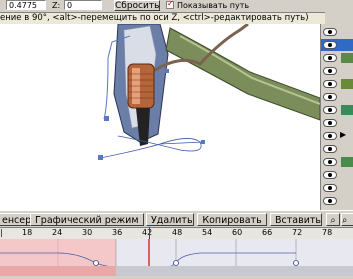  I want to click on z-label: Z:, so click(56, 5).